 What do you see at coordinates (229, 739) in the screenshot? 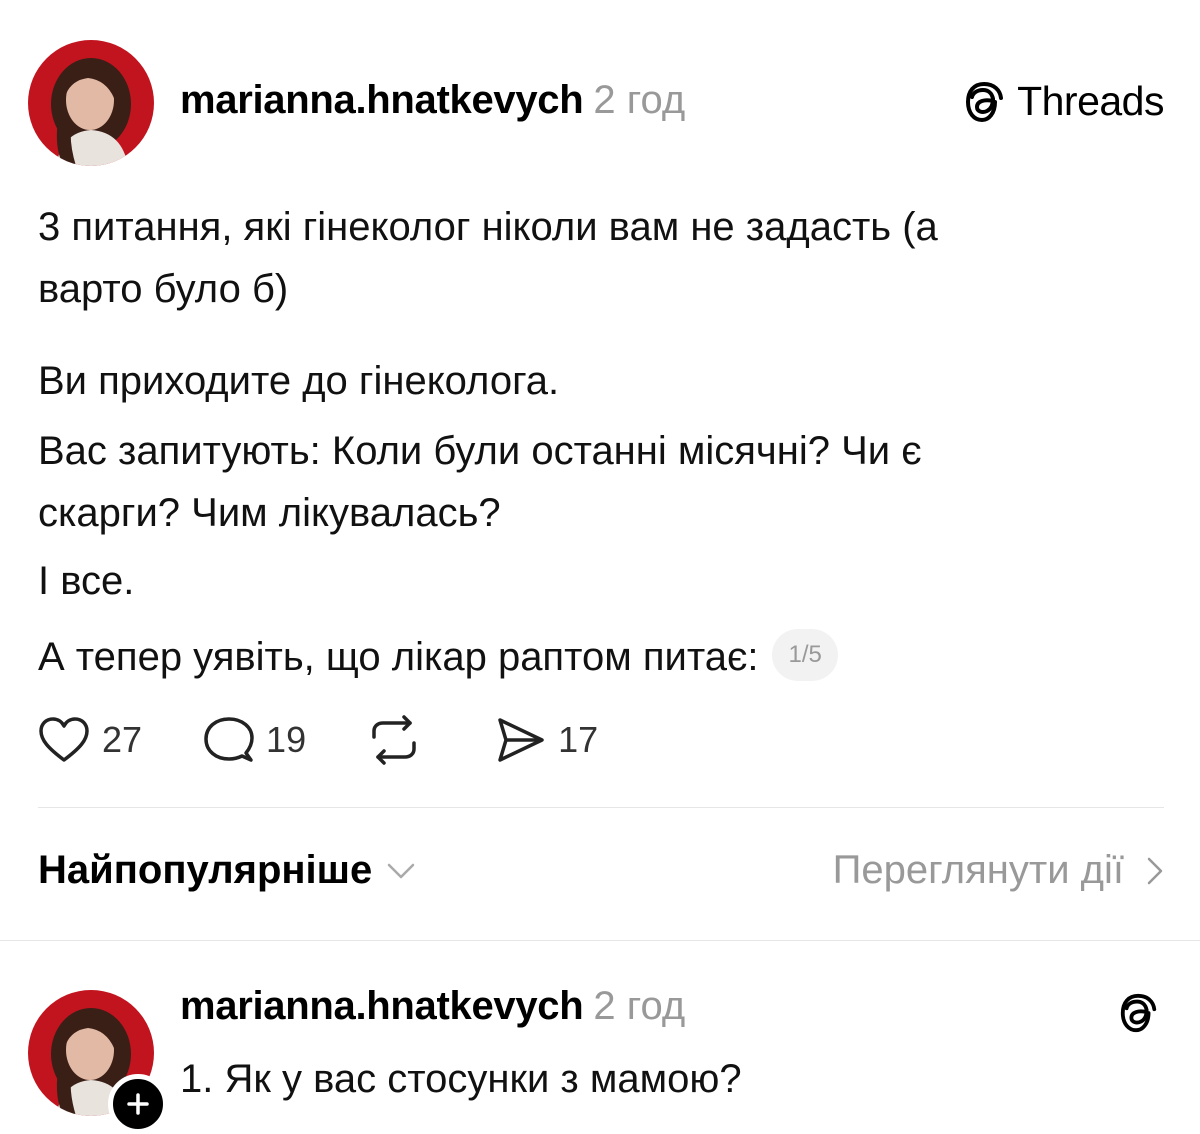
I see `comment-bubble-icon` at bounding box center [229, 739].